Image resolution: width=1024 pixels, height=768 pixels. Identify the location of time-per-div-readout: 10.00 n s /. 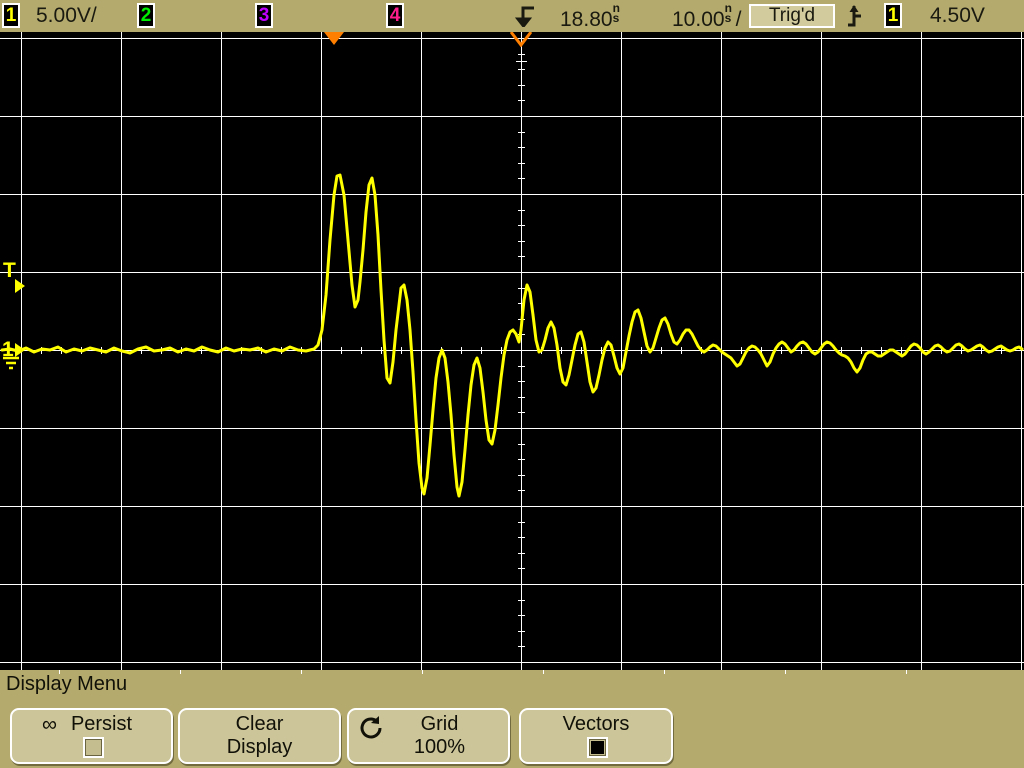
(707, 16).